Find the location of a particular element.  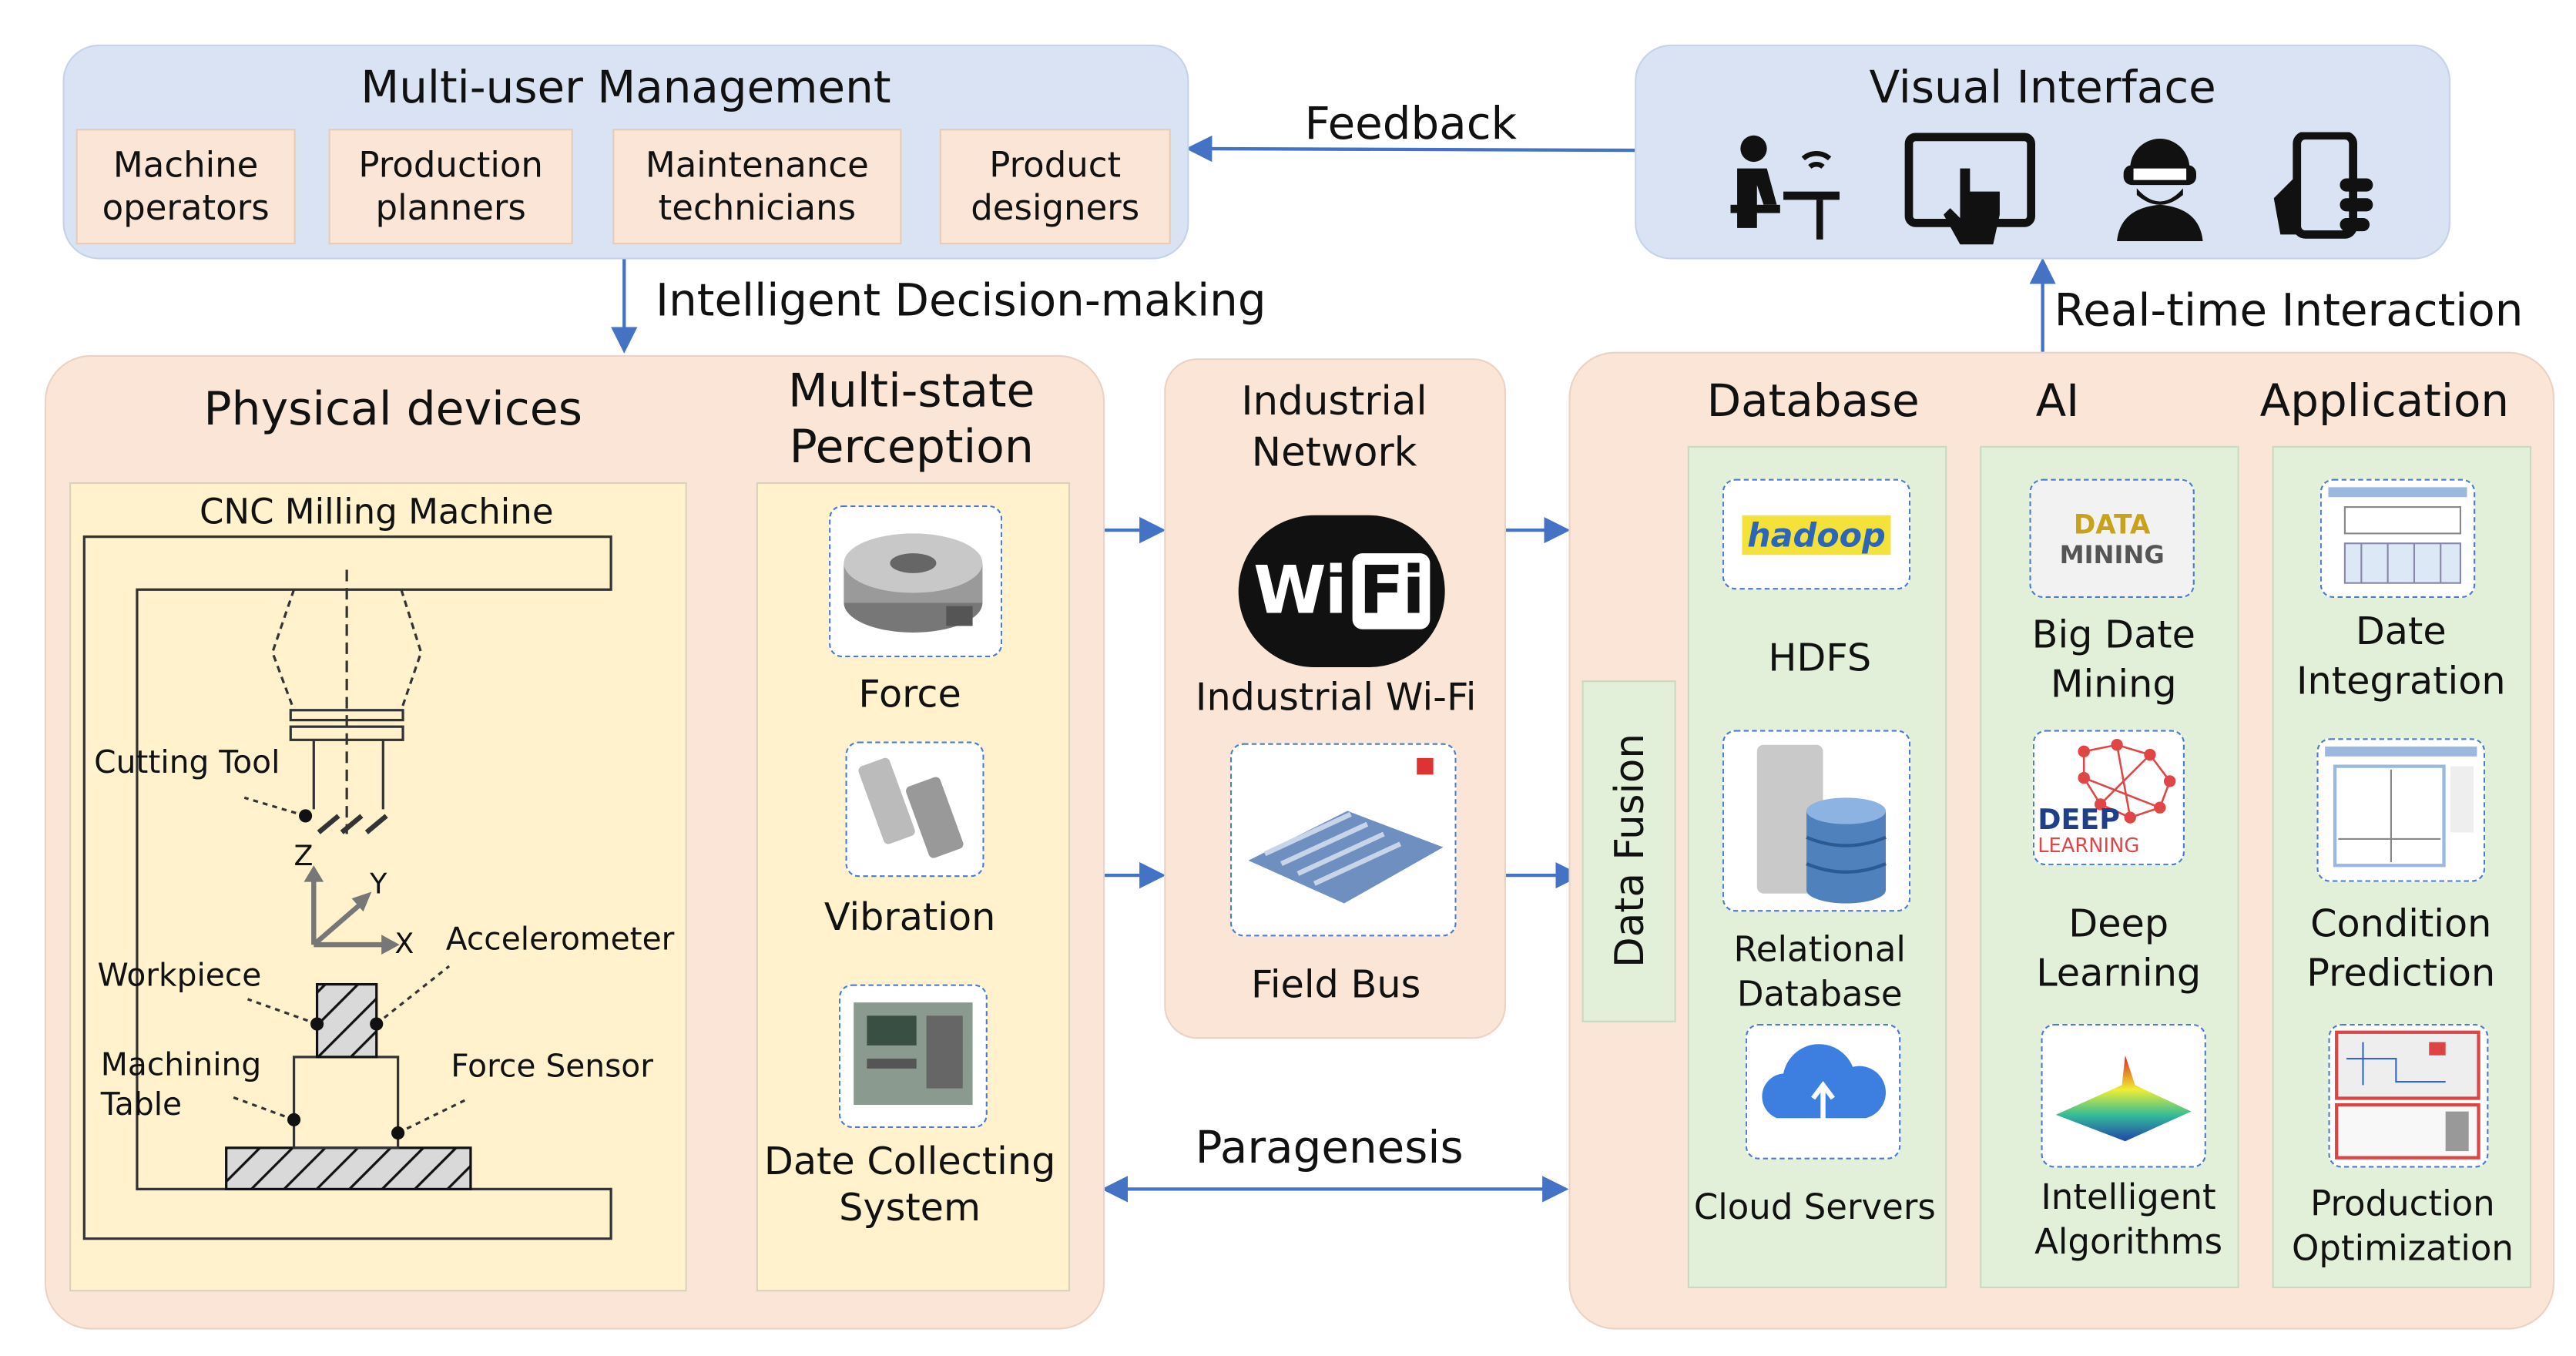

intelligent-algorithms-image is located at coordinates (2123, 1096).